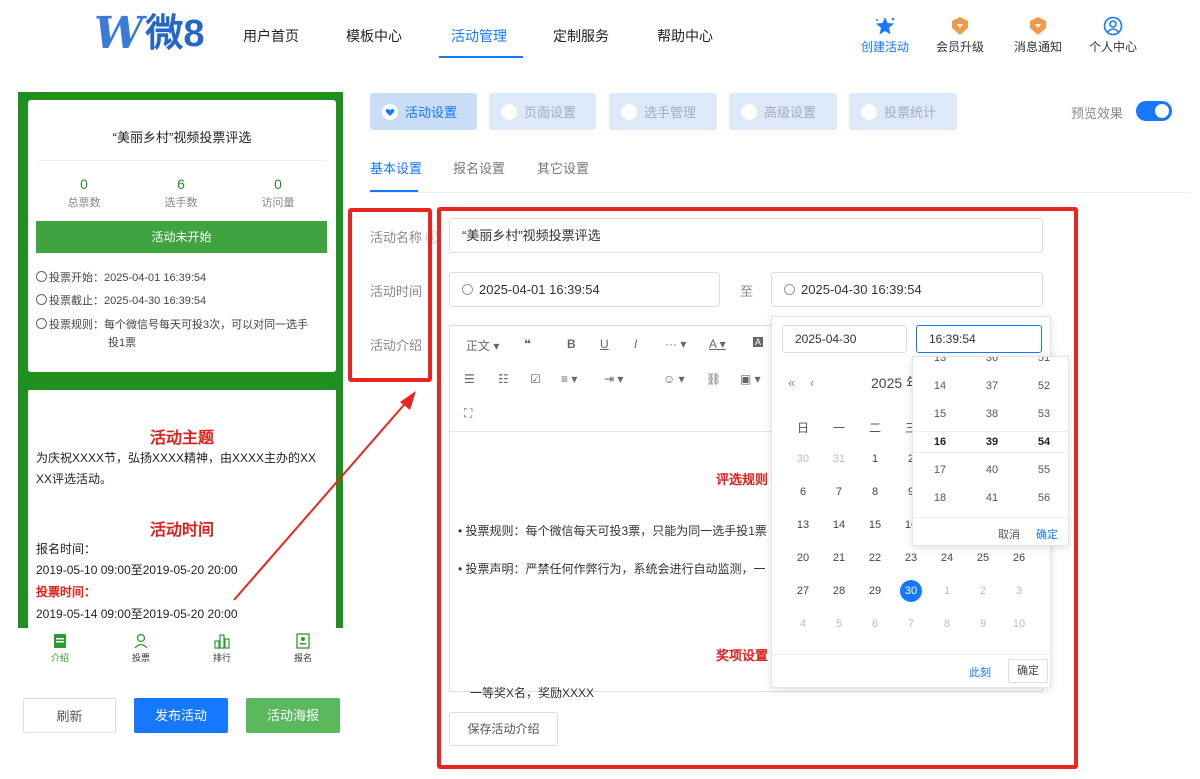 The image size is (1200, 779). What do you see at coordinates (802, 428) in the screenshot?
I see `weekday-header: 日` at bounding box center [802, 428].